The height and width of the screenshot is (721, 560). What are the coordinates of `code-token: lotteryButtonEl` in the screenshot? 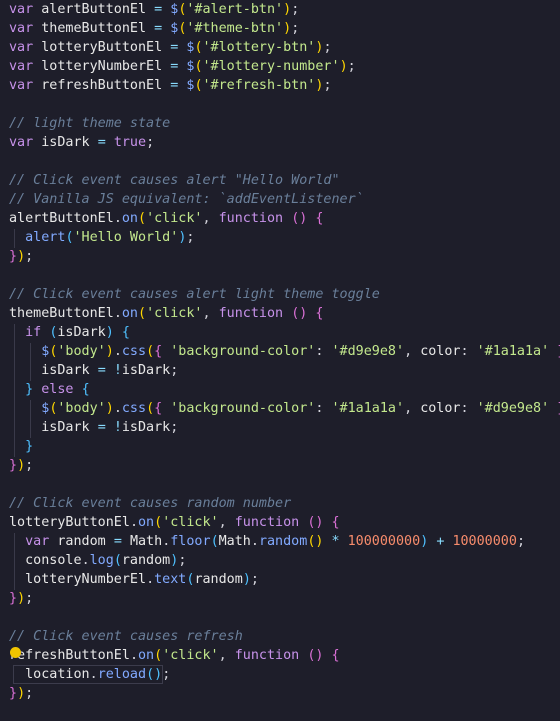 It's located at (69, 522).